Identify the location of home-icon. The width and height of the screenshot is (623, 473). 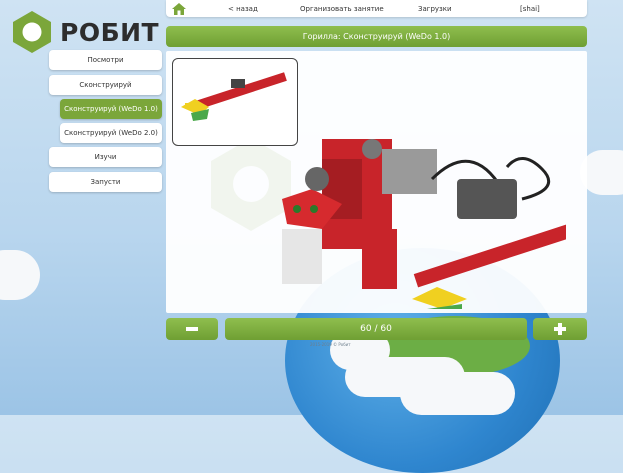
(179, 8).